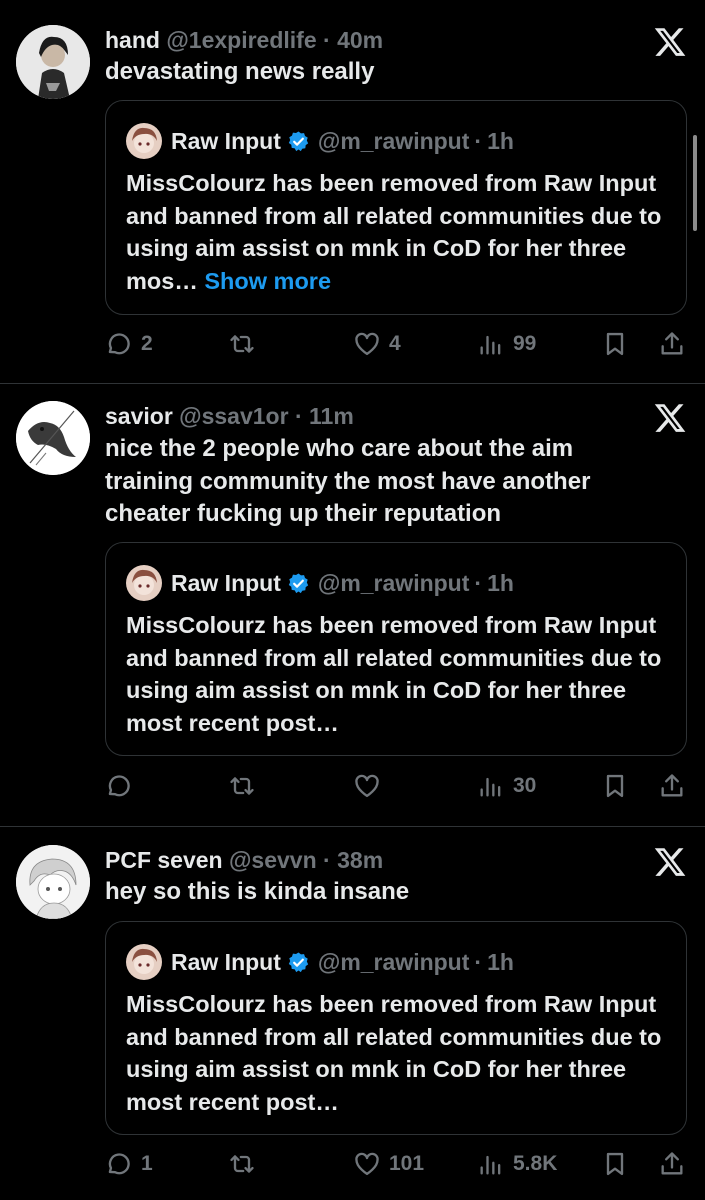  What do you see at coordinates (506, 786) in the screenshot?
I see `views-button: 30` at bounding box center [506, 786].